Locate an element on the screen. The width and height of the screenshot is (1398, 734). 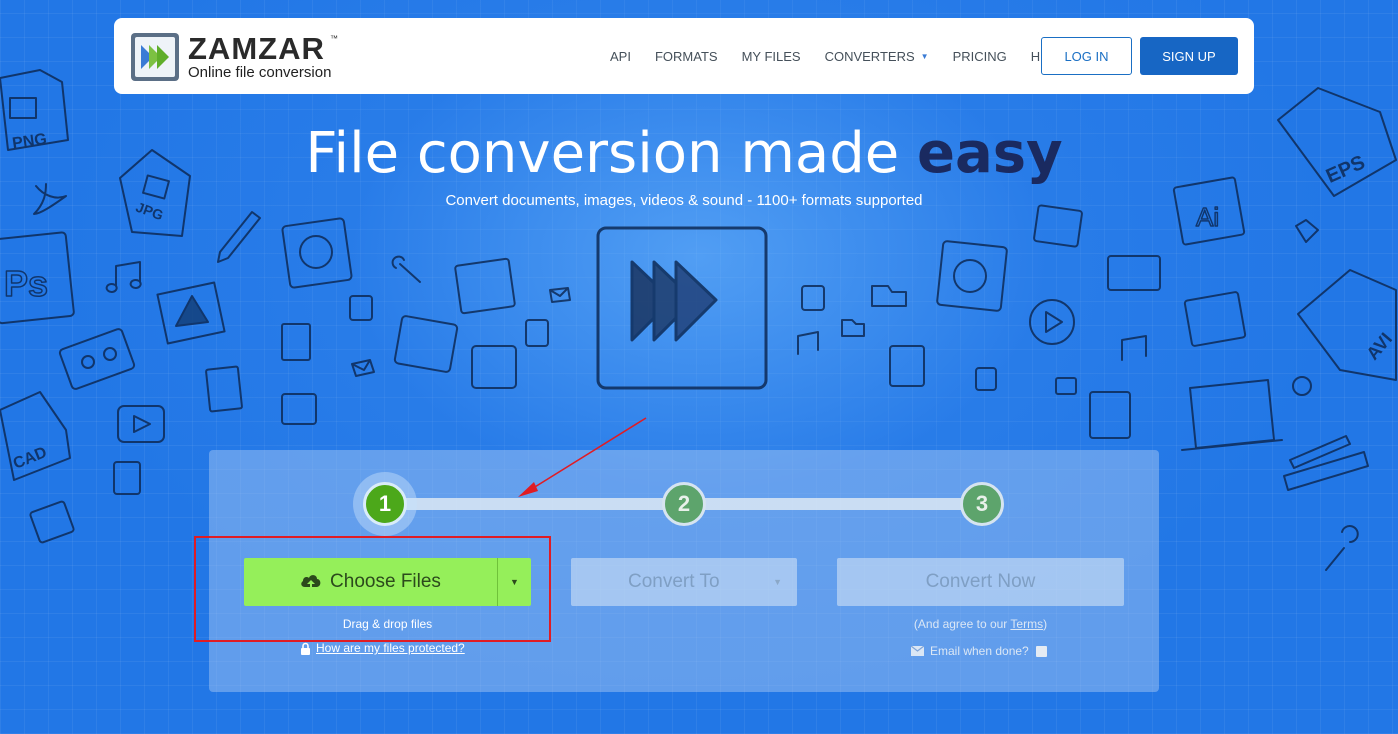
email-when-done-label: Email when done? is located at coordinates (979, 651).